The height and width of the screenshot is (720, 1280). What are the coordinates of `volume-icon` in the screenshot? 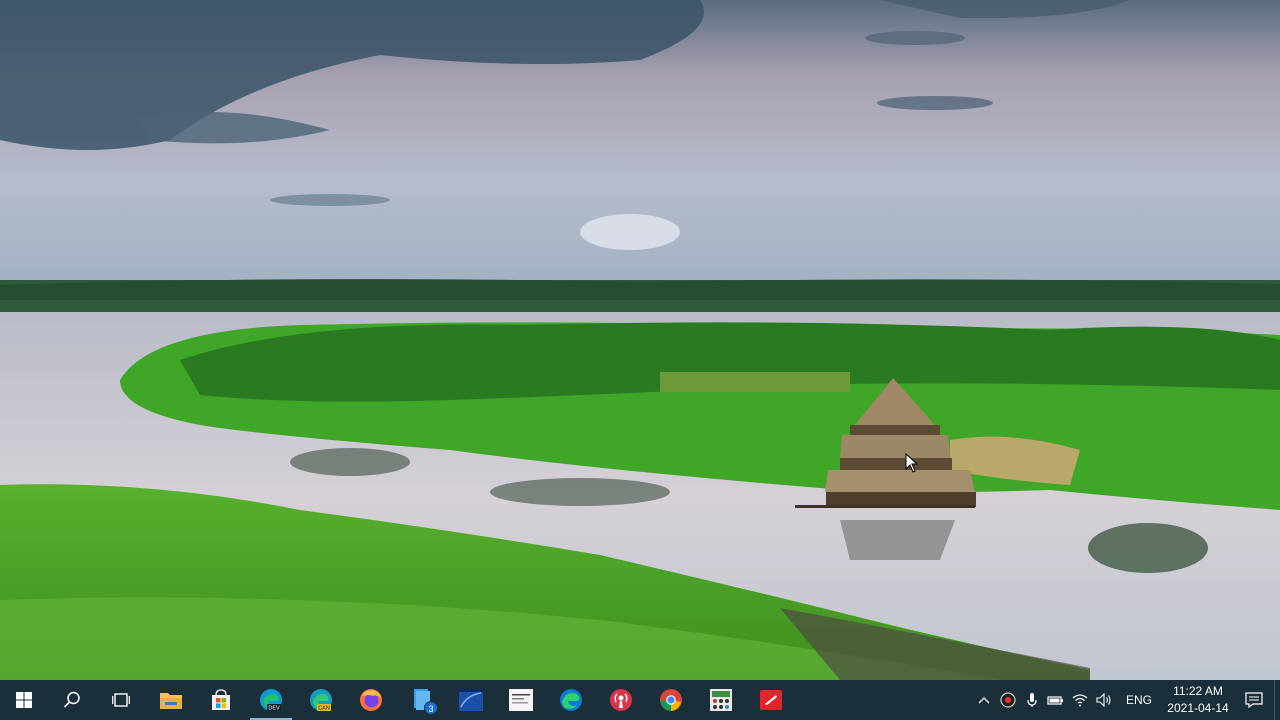 It's located at (1103, 700).